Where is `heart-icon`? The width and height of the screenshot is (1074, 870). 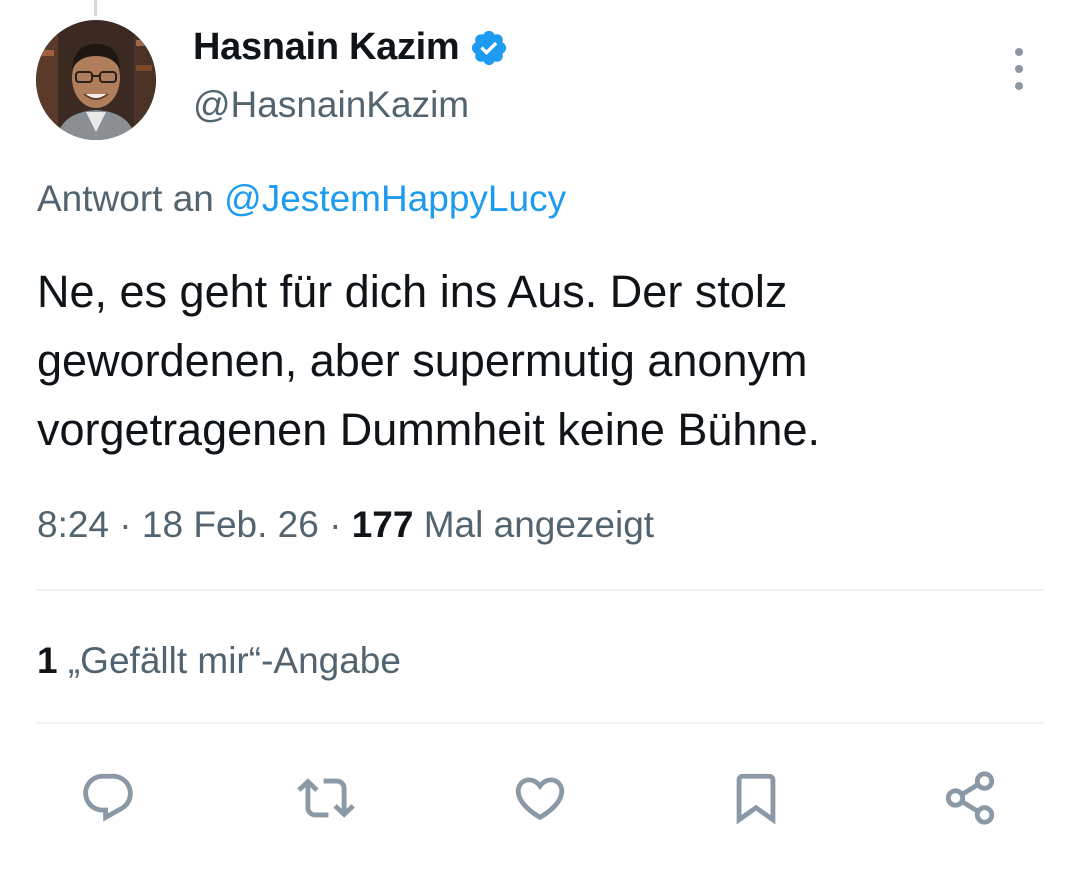
heart-icon is located at coordinates (540, 799).